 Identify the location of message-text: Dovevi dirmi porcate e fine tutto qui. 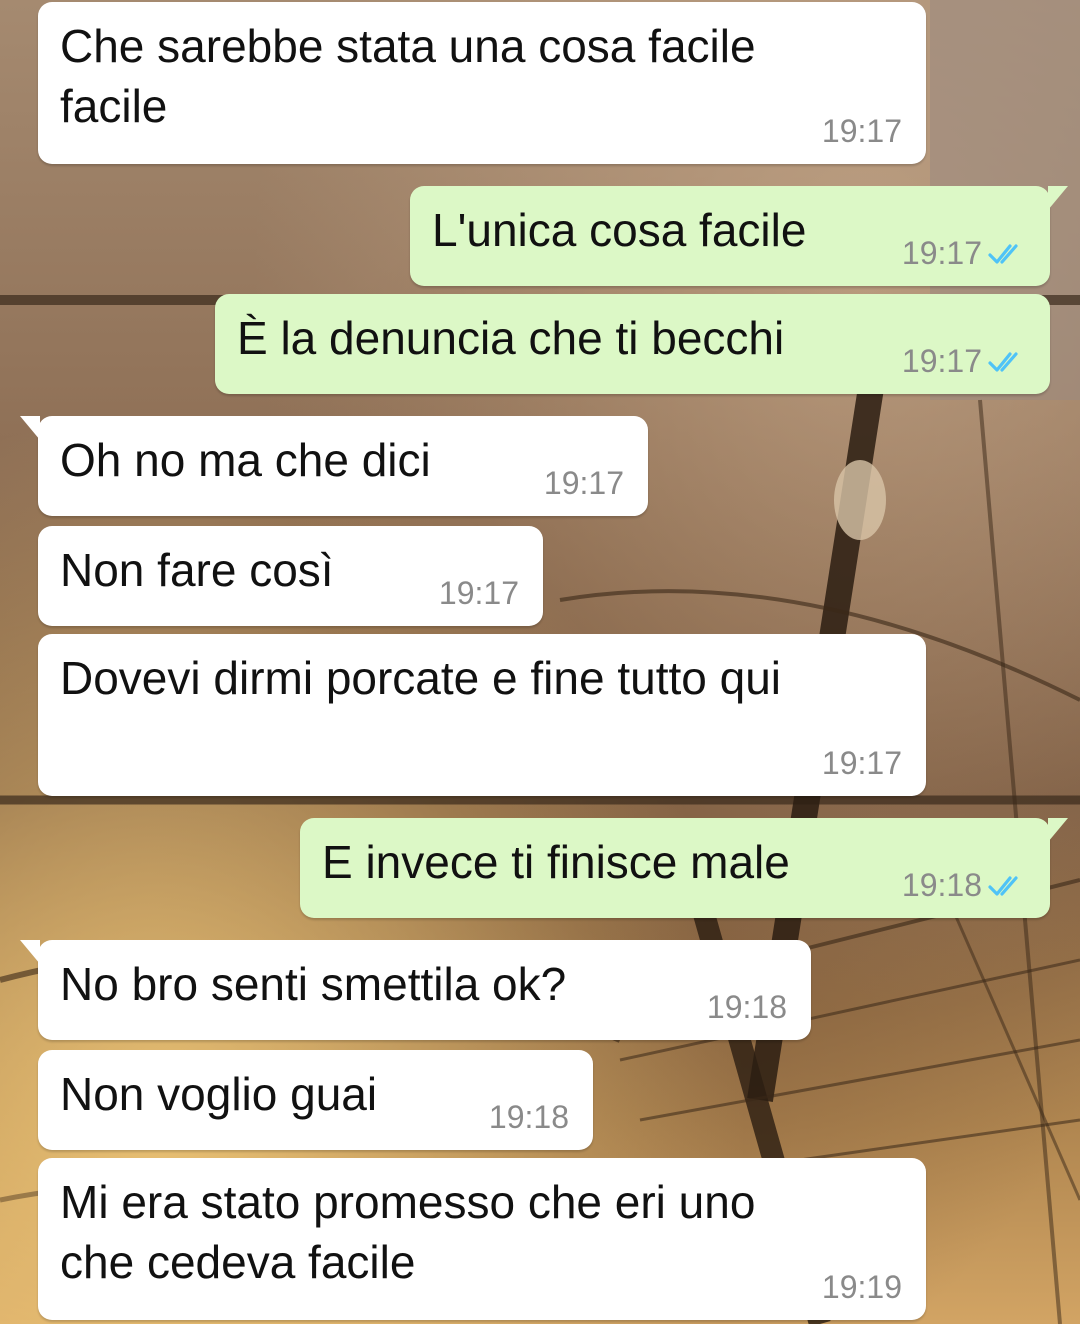
(421, 678).